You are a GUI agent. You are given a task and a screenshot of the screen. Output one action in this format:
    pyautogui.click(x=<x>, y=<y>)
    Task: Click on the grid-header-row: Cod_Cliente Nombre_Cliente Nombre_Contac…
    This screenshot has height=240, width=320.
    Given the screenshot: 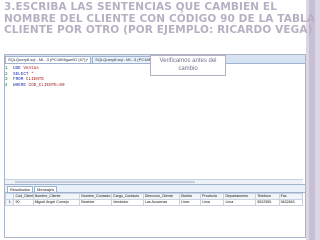 What is the action you would take?
    pyautogui.click(x=154, y=196)
    